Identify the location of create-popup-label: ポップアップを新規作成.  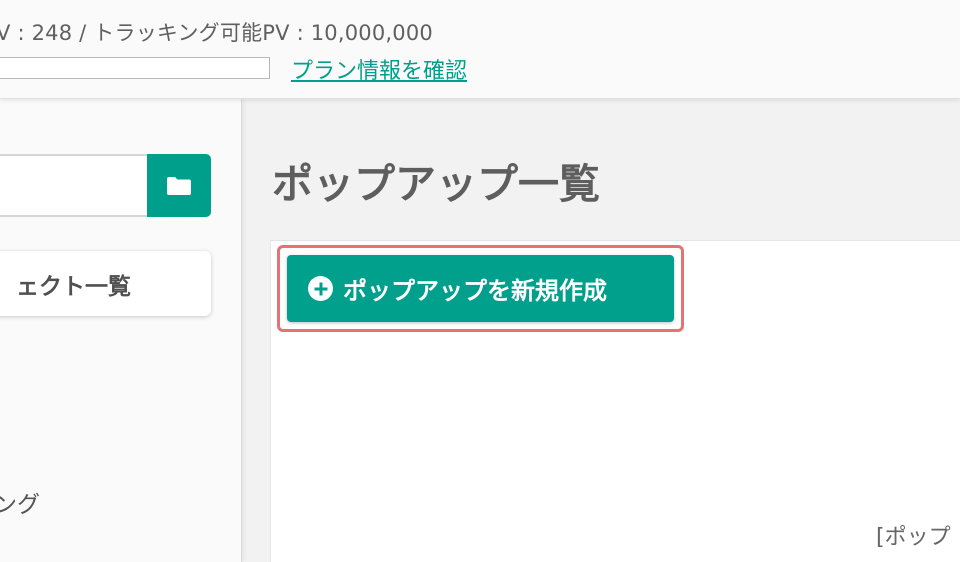
(475, 291).